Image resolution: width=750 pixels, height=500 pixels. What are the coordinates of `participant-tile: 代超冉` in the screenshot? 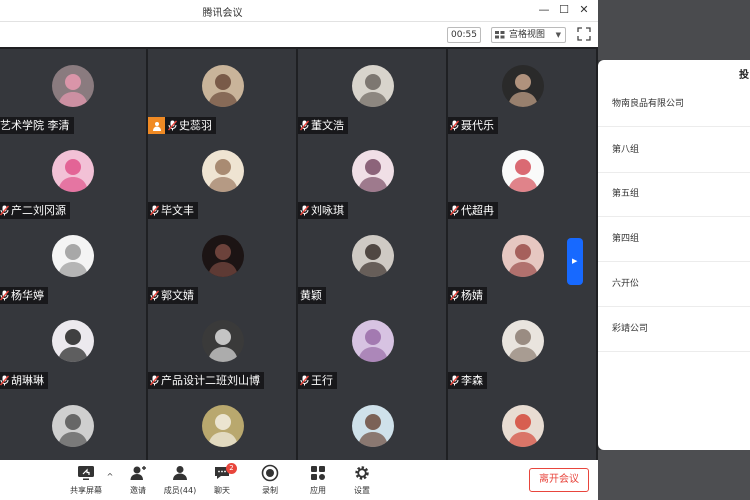 It's located at (522, 176).